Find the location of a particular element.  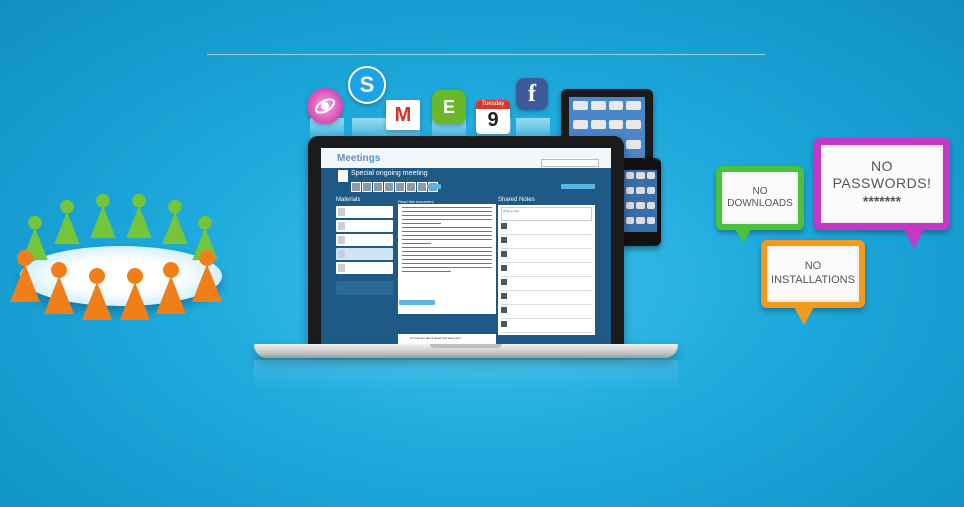

upload-drop-area is located at coordinates (364, 288).